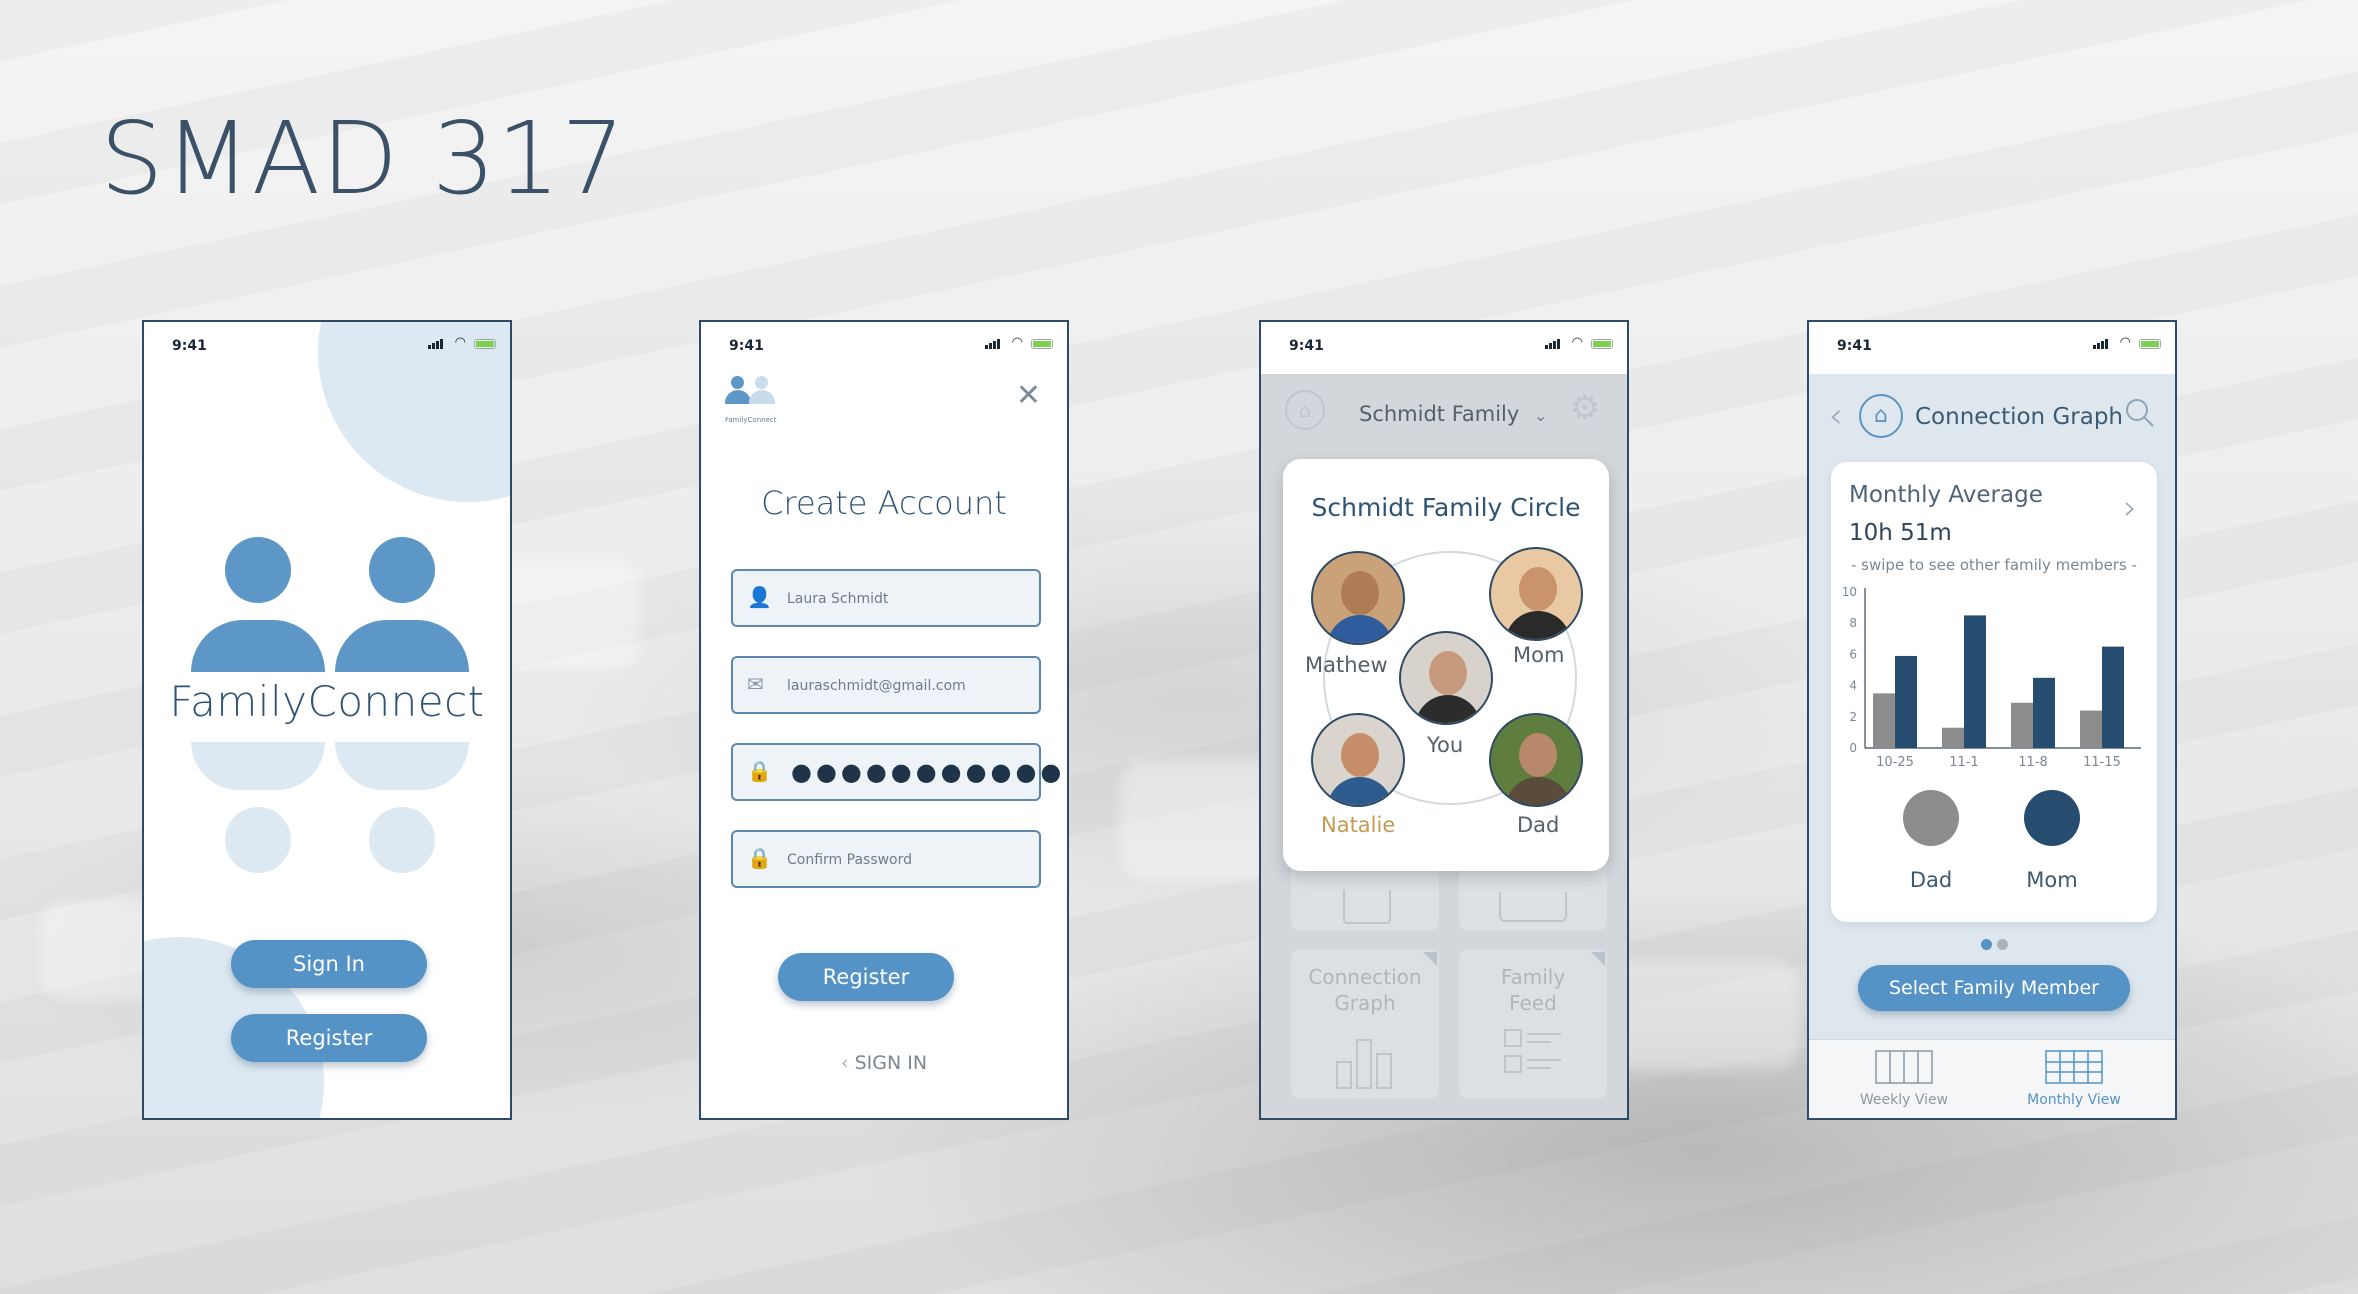  I want to click on page-indicator-dot-active, so click(1986, 944).